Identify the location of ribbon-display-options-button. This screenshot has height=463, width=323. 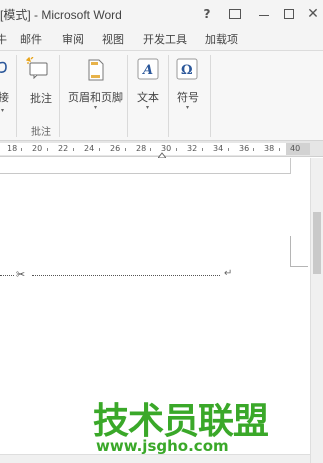
(235, 14).